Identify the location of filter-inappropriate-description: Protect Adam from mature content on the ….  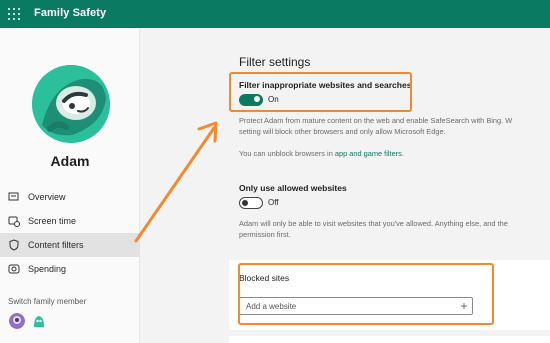
(376, 120).